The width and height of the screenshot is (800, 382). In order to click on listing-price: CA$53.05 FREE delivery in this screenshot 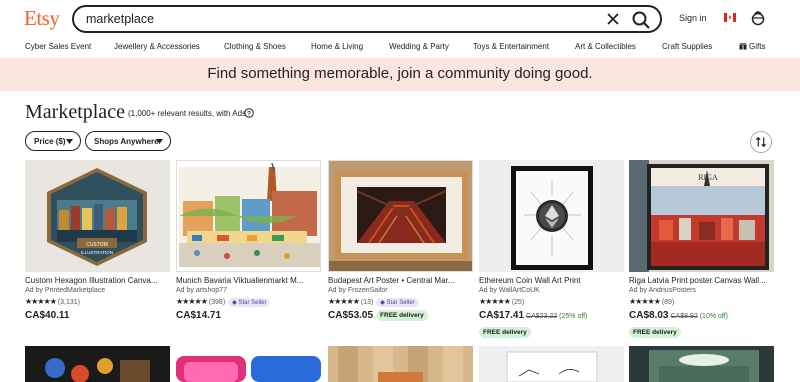, I will do `click(378, 315)`.